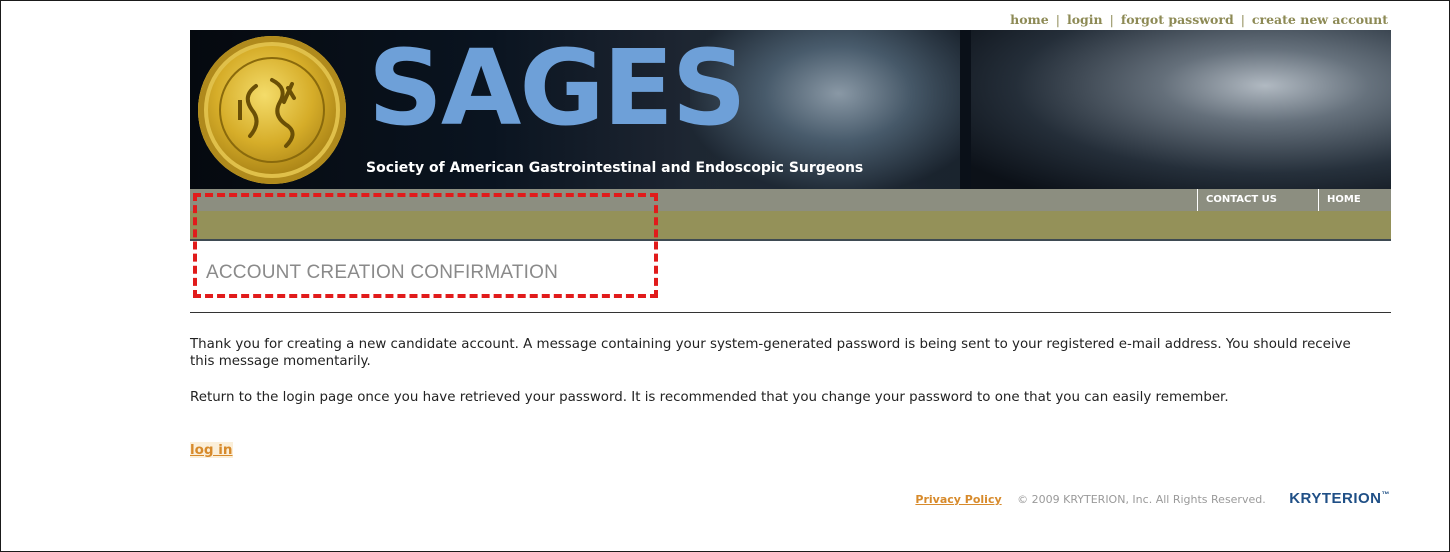 The height and width of the screenshot is (552, 1450). What do you see at coordinates (1177, 19) in the screenshot?
I see `top-link-forgot-password: forgot password` at bounding box center [1177, 19].